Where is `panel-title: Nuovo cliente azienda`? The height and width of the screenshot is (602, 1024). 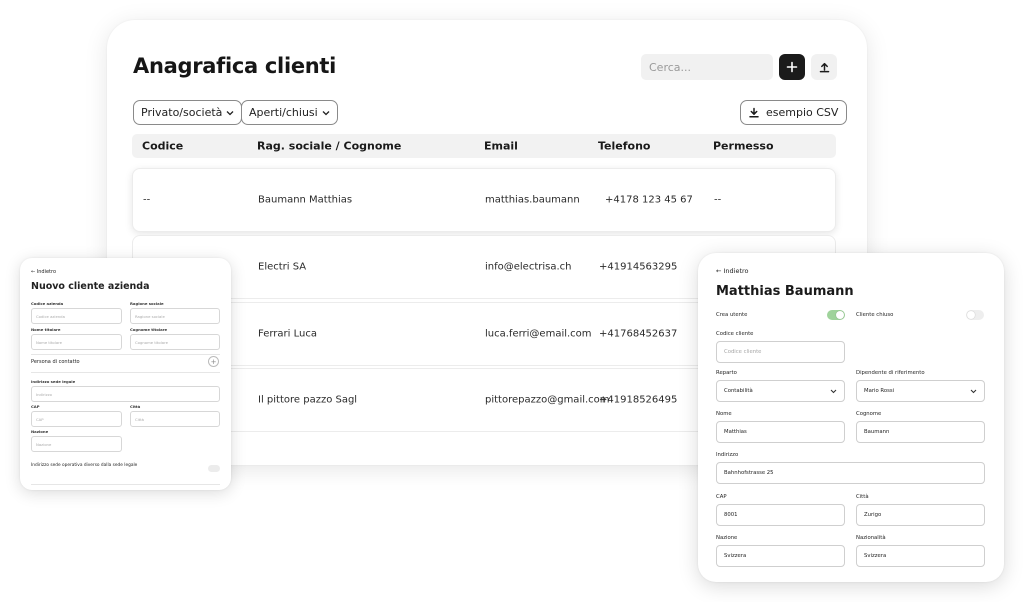 panel-title: Nuovo cliente azienda is located at coordinates (90, 286).